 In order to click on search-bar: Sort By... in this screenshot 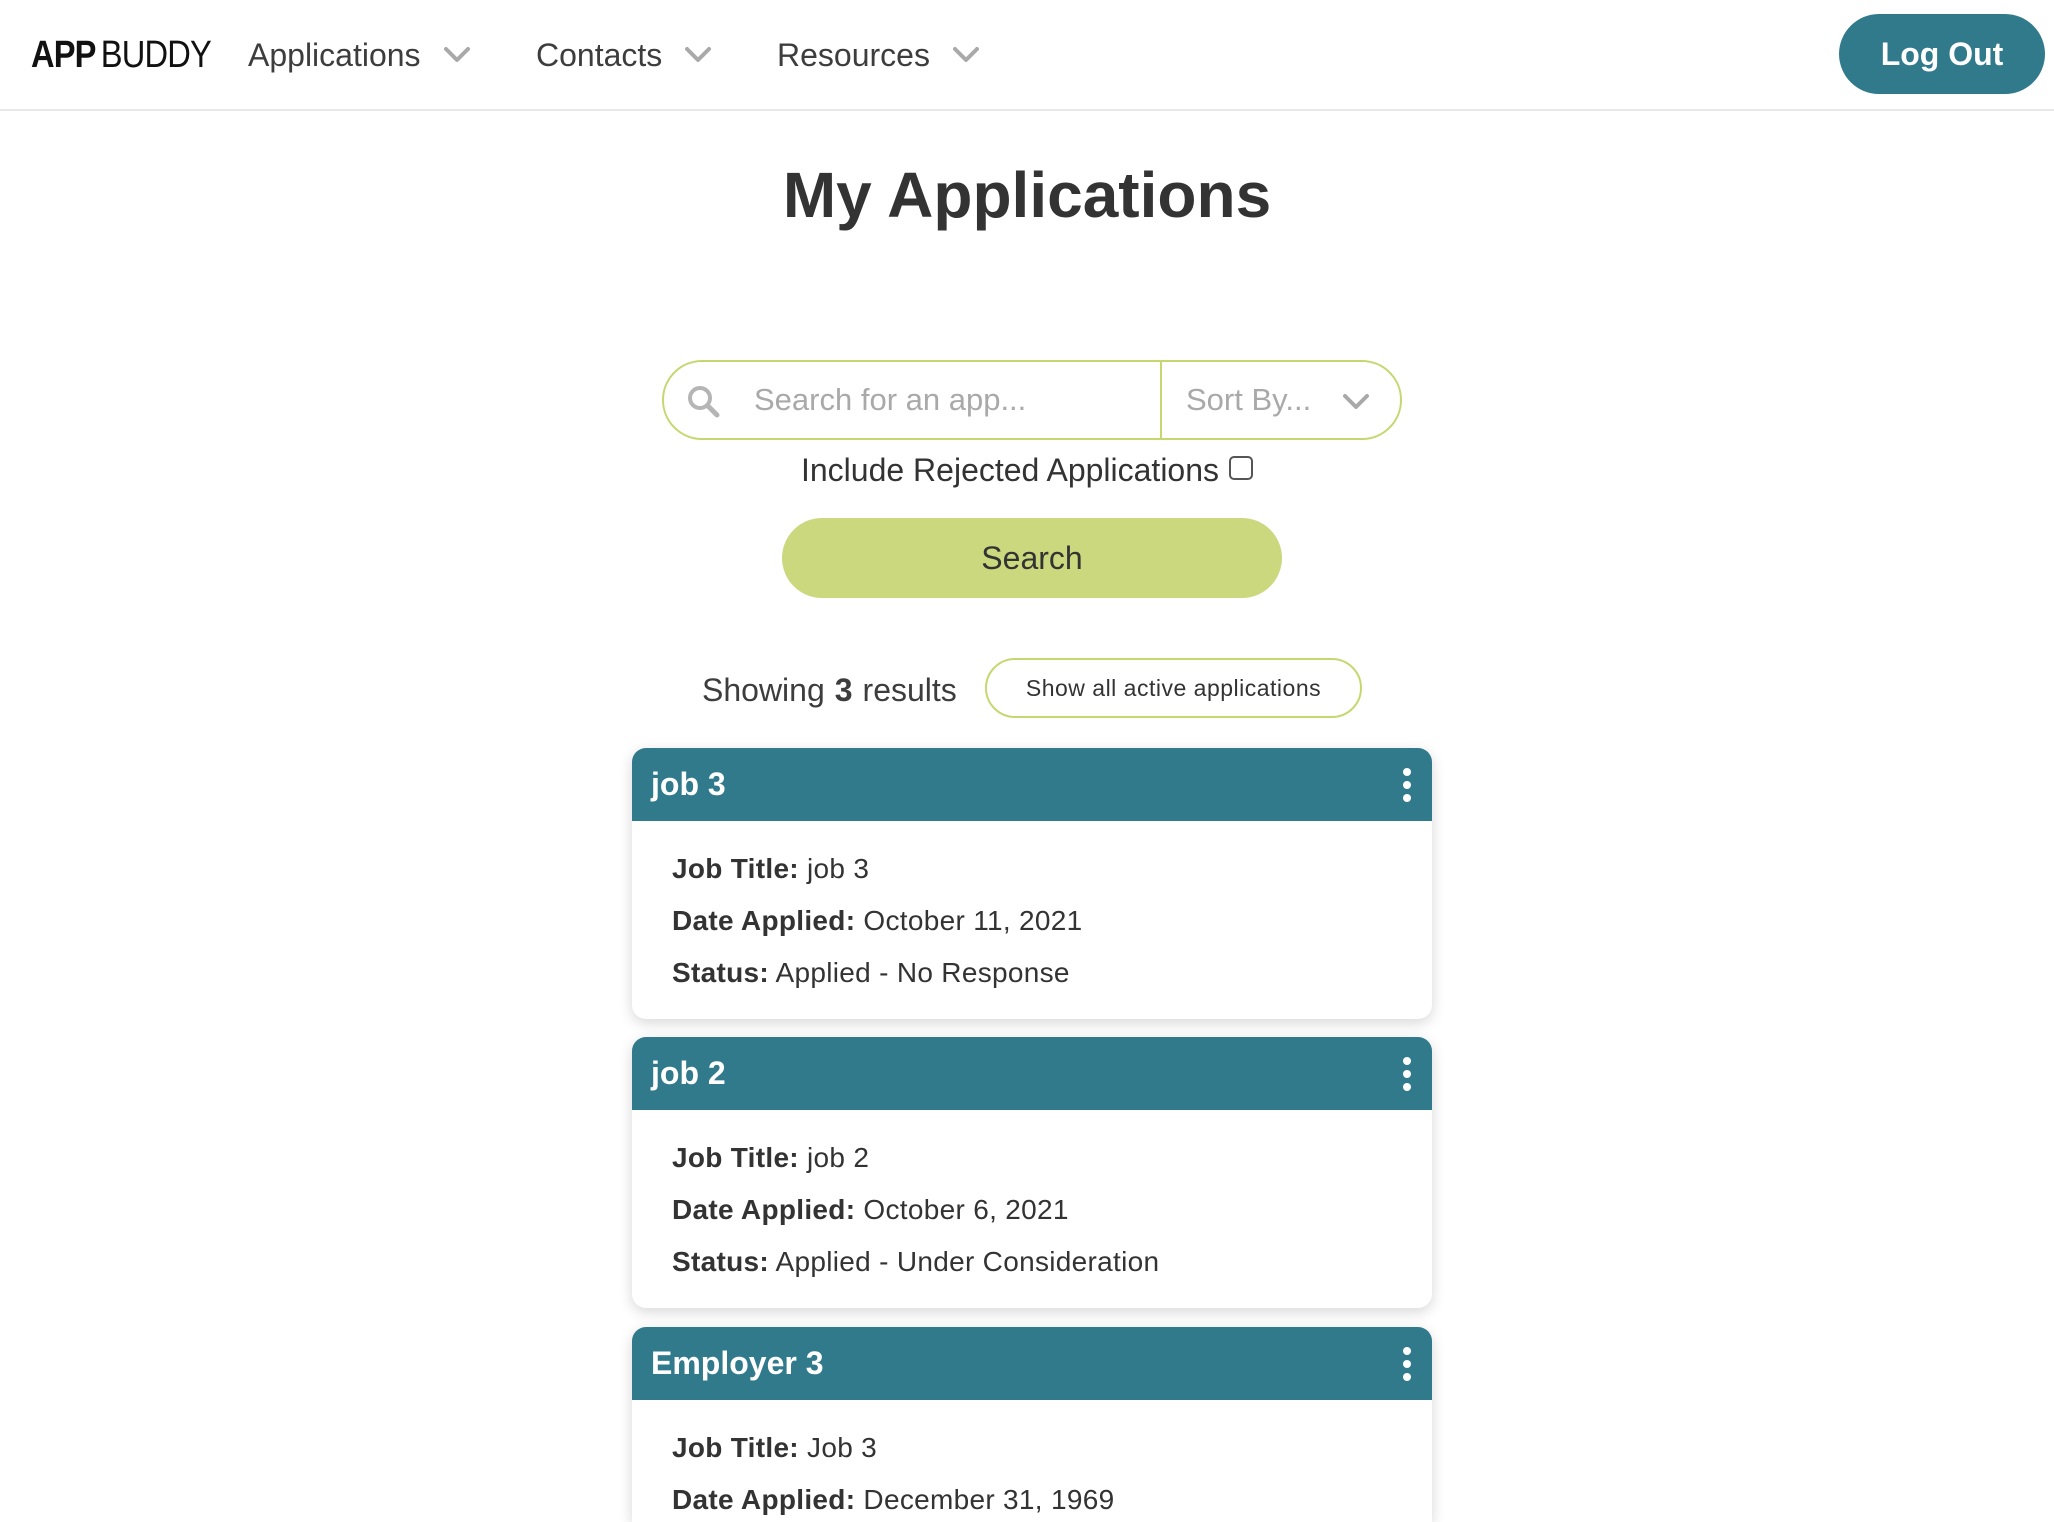, I will do `click(1032, 400)`.